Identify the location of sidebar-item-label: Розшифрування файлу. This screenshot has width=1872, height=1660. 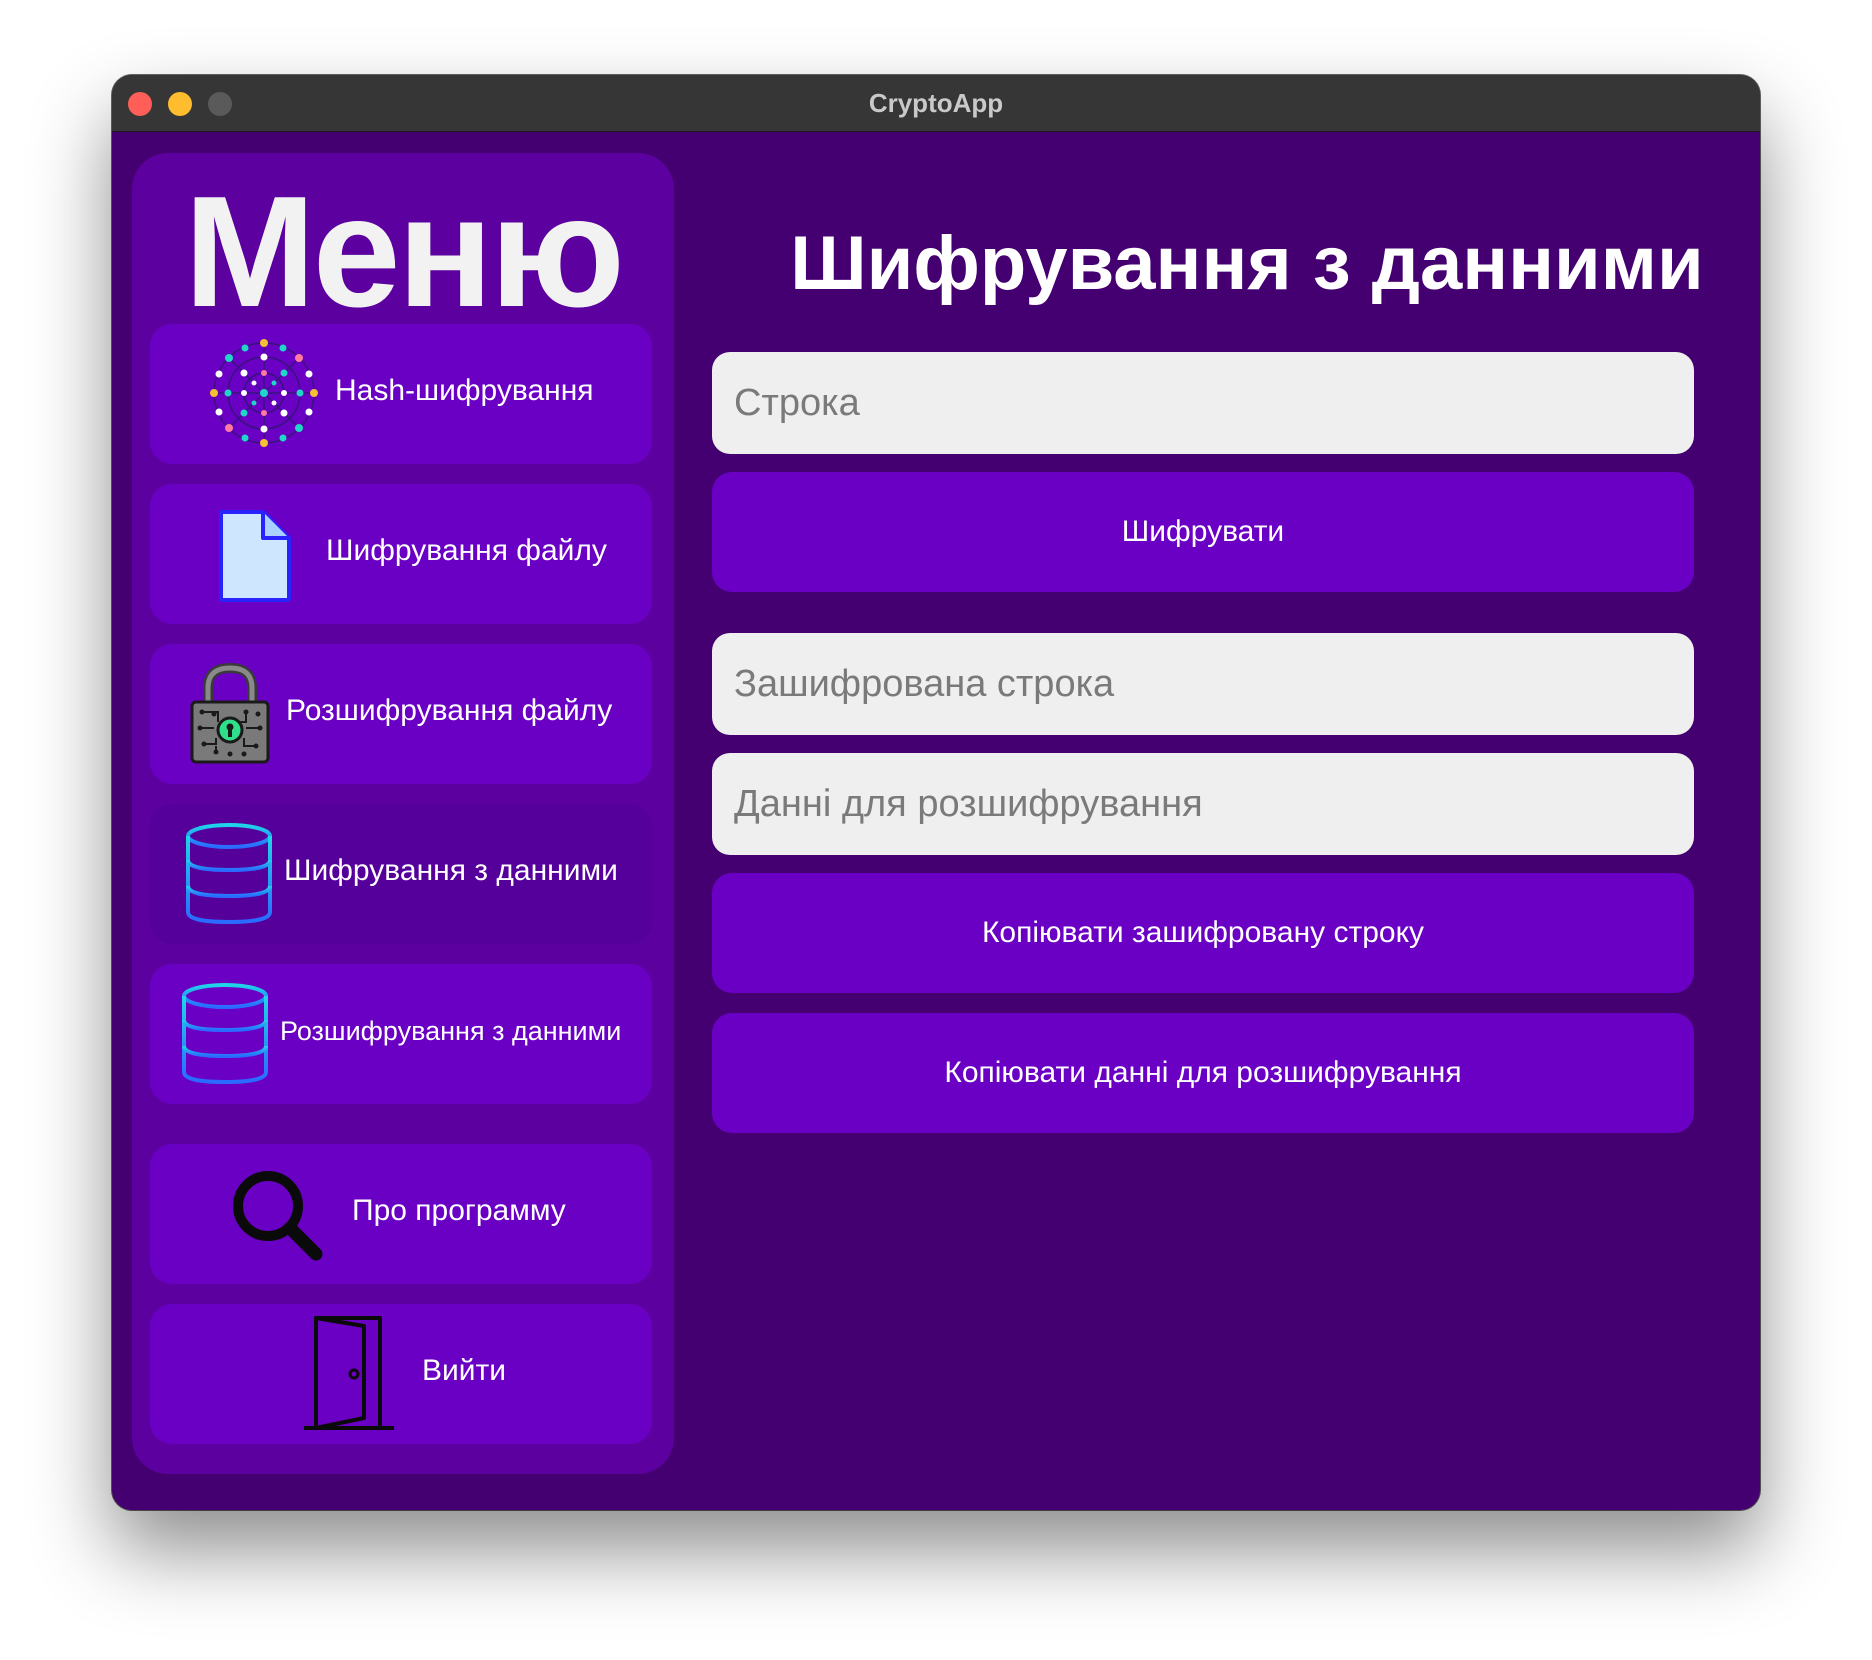
(449, 710).